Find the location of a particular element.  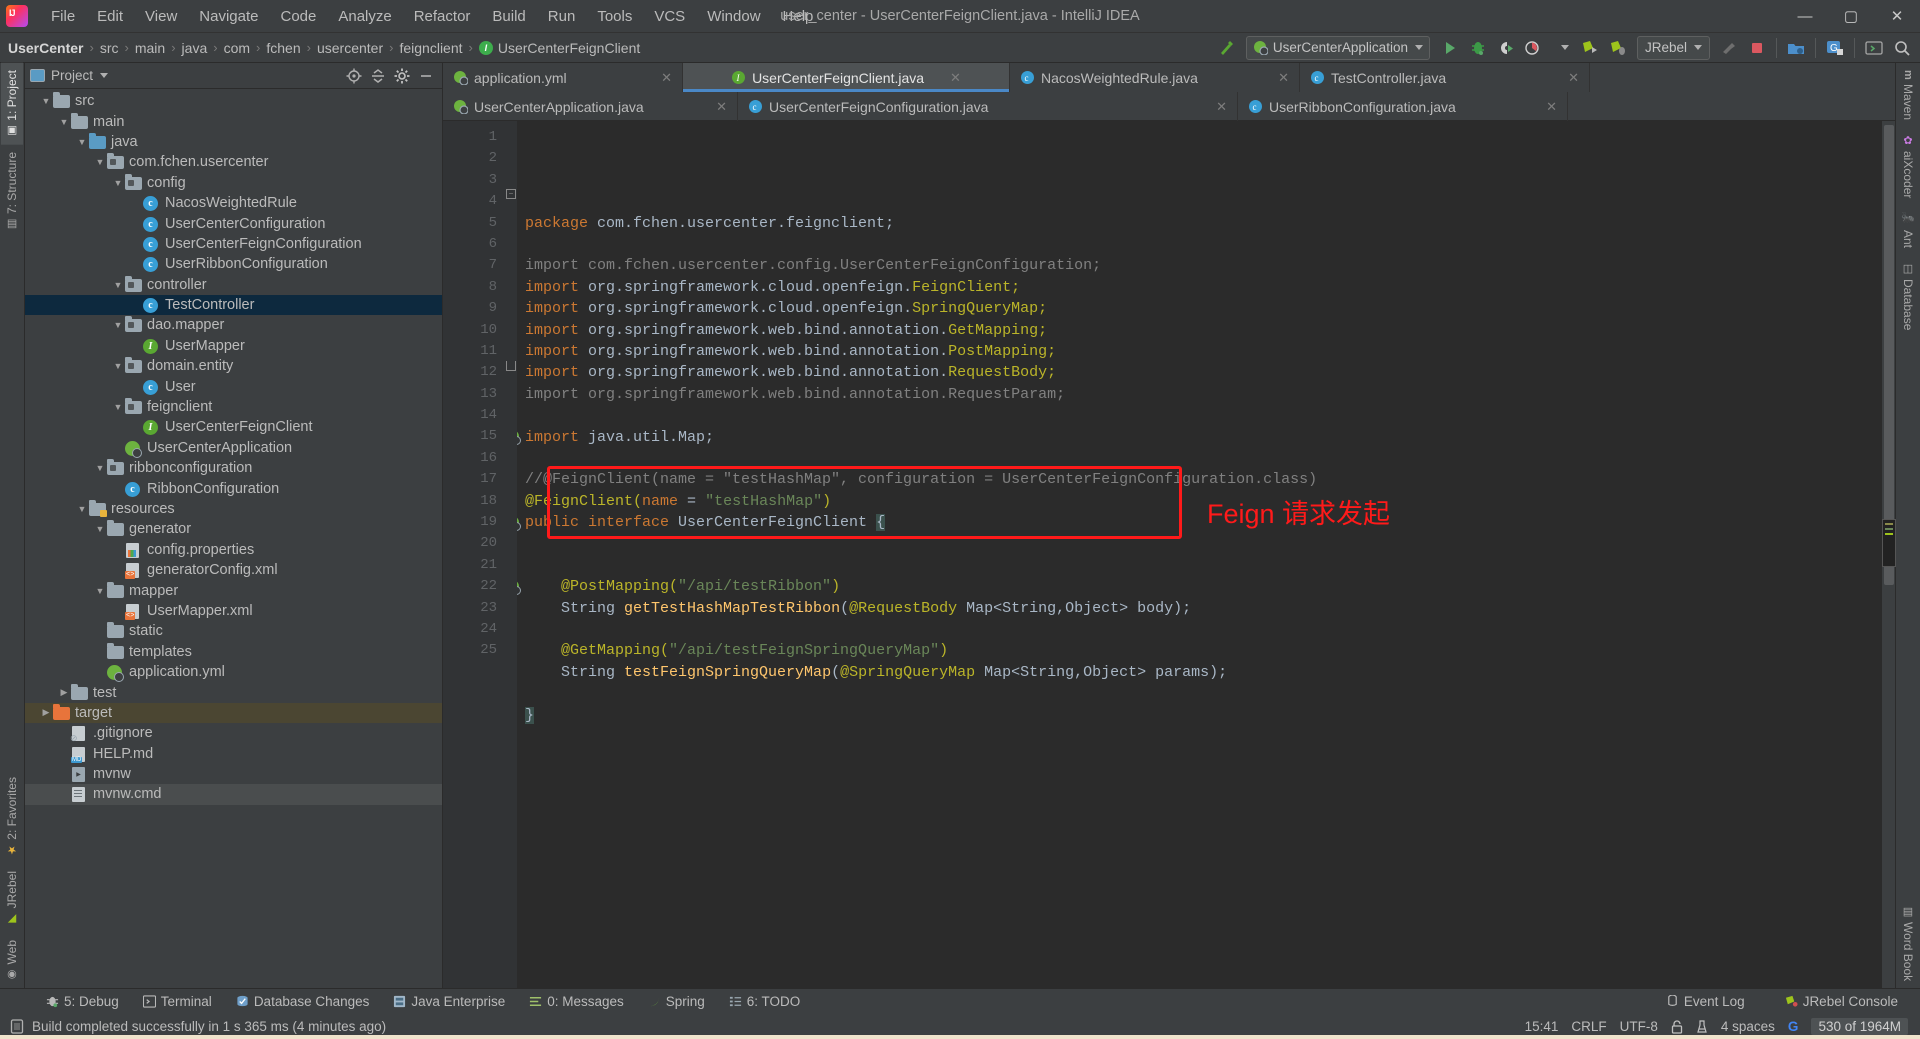

tree-node-usermapper: ▼IUserMapper is located at coordinates (233, 346).